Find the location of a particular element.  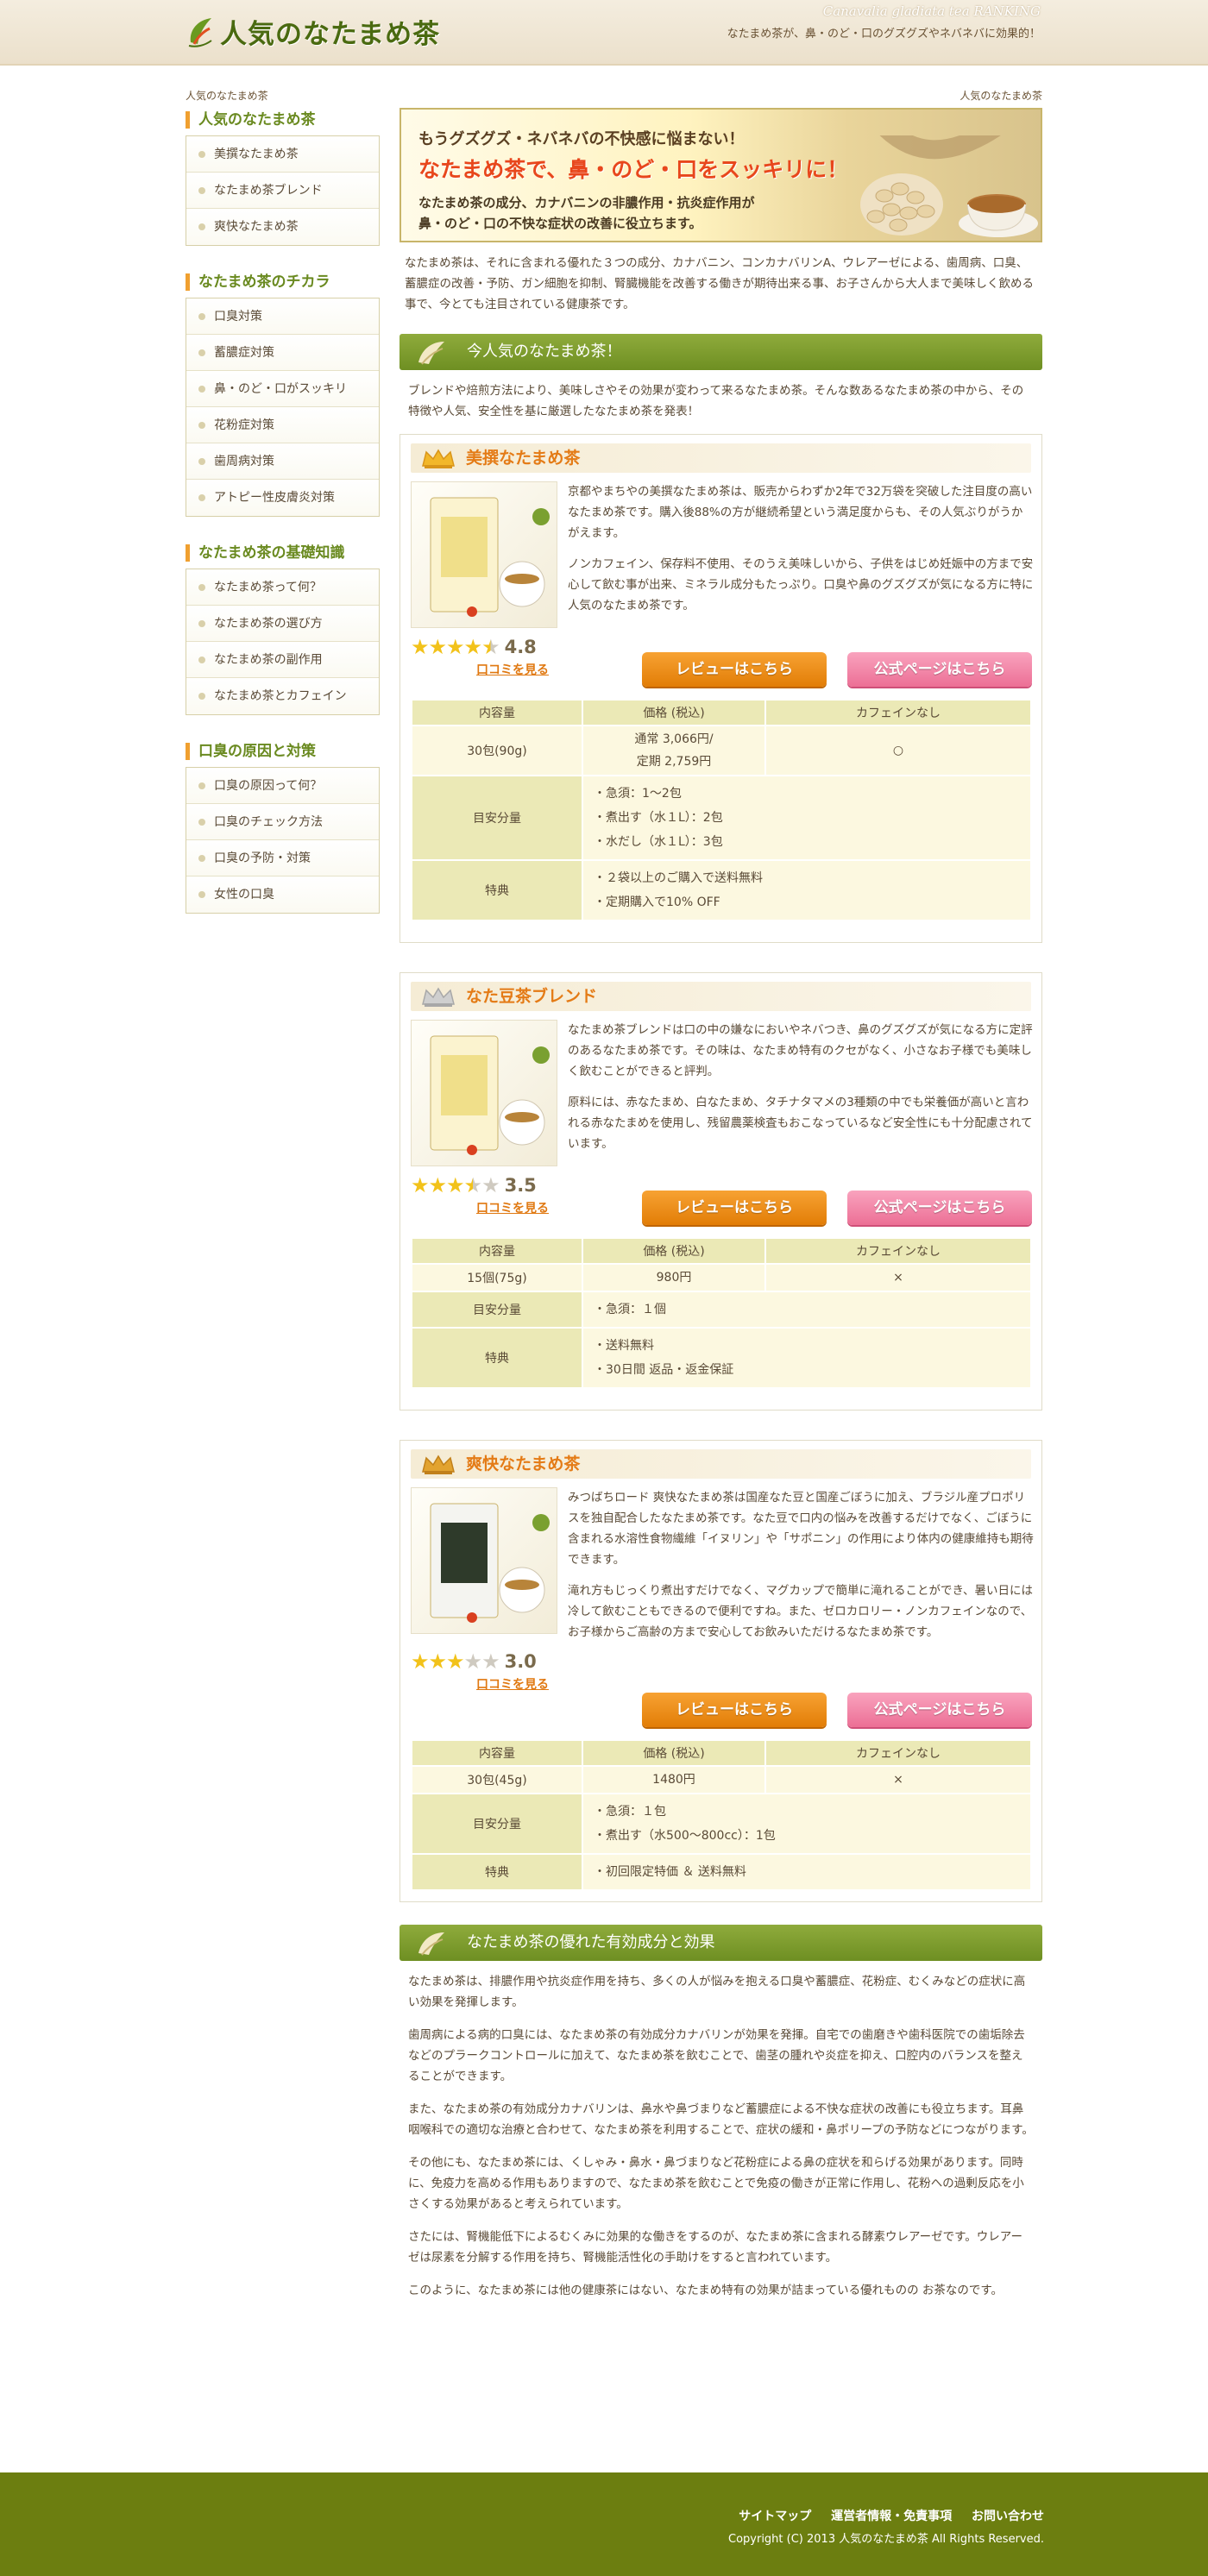

footer-link-sitemap: サイトマップ is located at coordinates (775, 2516).